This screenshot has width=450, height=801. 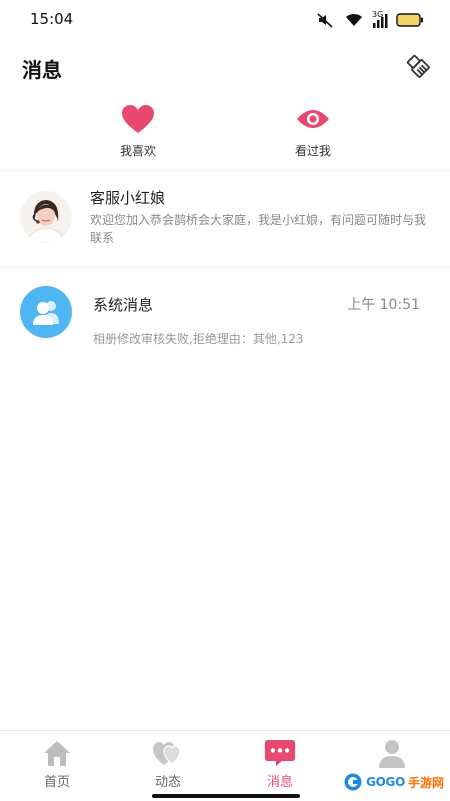 I want to click on conversation-preview: 相册修改审核失败,拒绝理由：其他,123, so click(x=198, y=339).